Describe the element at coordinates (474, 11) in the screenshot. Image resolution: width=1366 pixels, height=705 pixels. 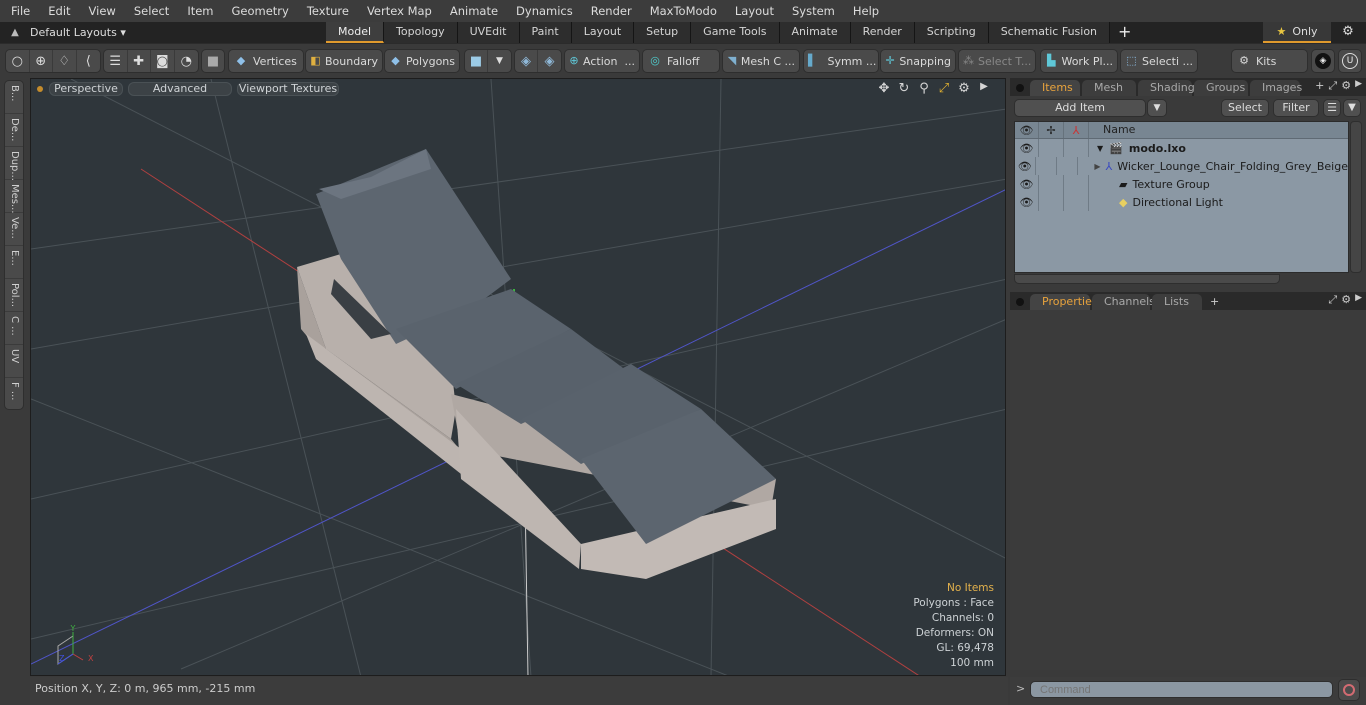
I see `menu-animate: Animate` at that location.